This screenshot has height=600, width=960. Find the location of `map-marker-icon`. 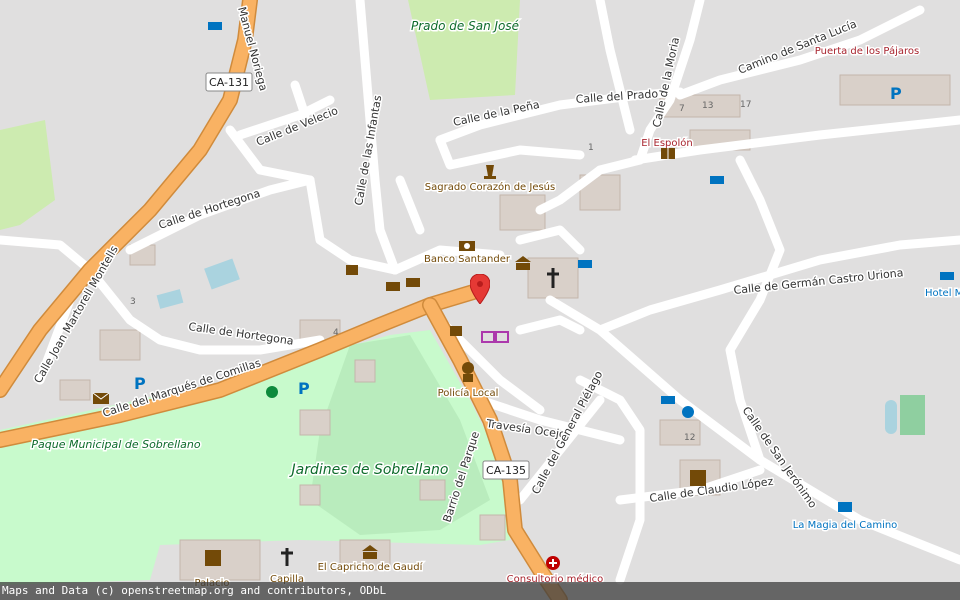

map-marker-icon is located at coordinates (480, 289).